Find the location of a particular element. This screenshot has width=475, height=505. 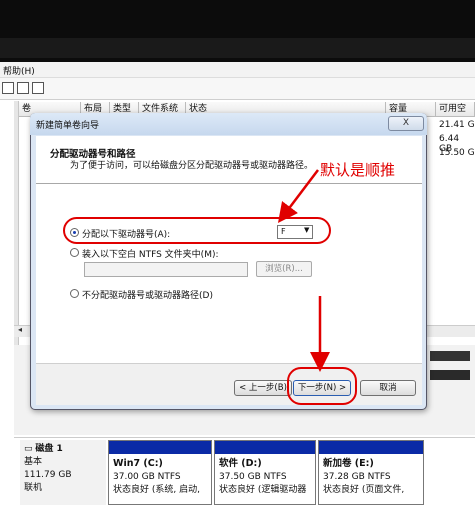

free-space-cell: 21.41 G is located at coordinates (457, 125).